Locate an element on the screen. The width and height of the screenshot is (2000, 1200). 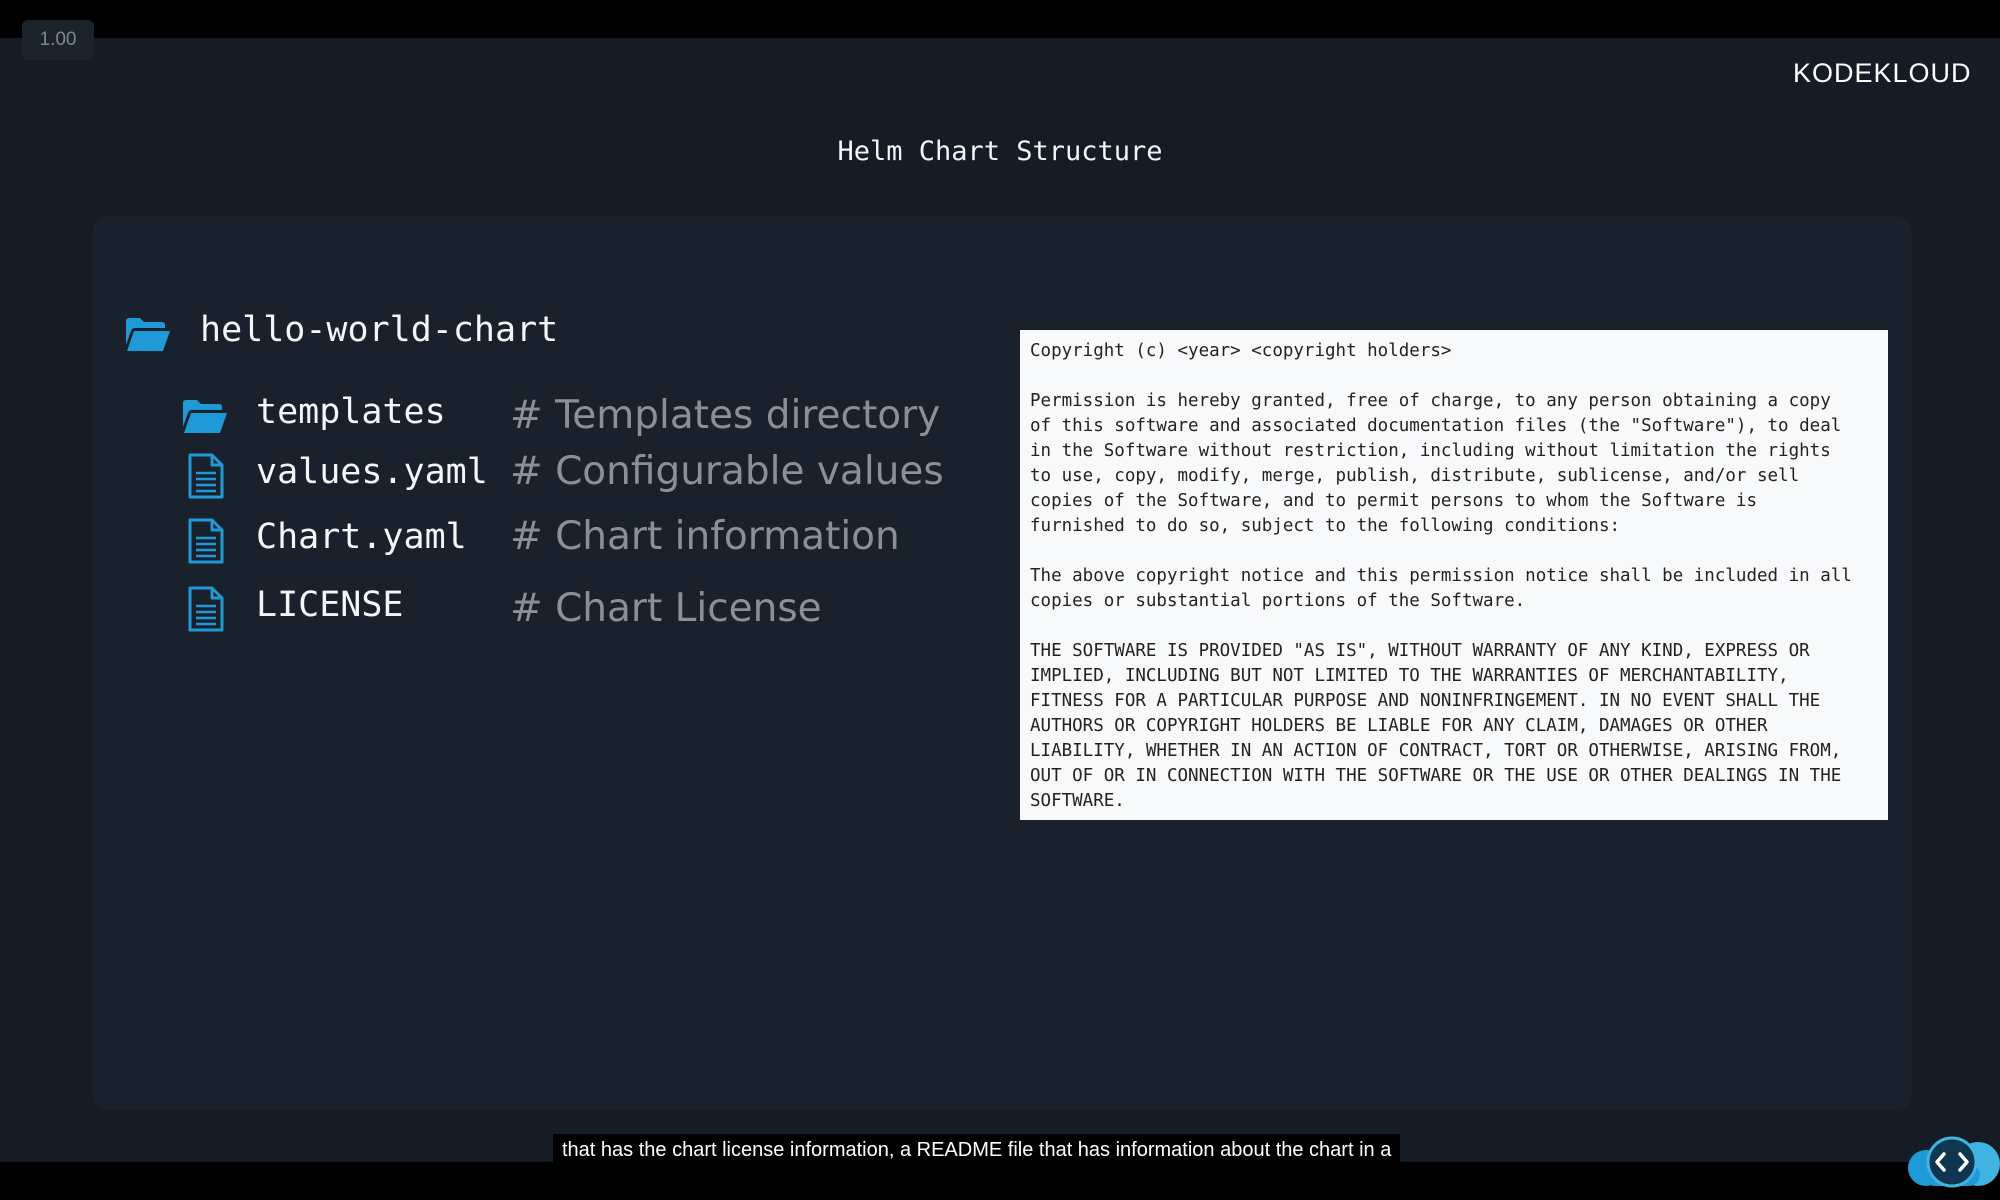
file-name-chart-yaml: Chart.yaml is located at coordinates (361, 537).